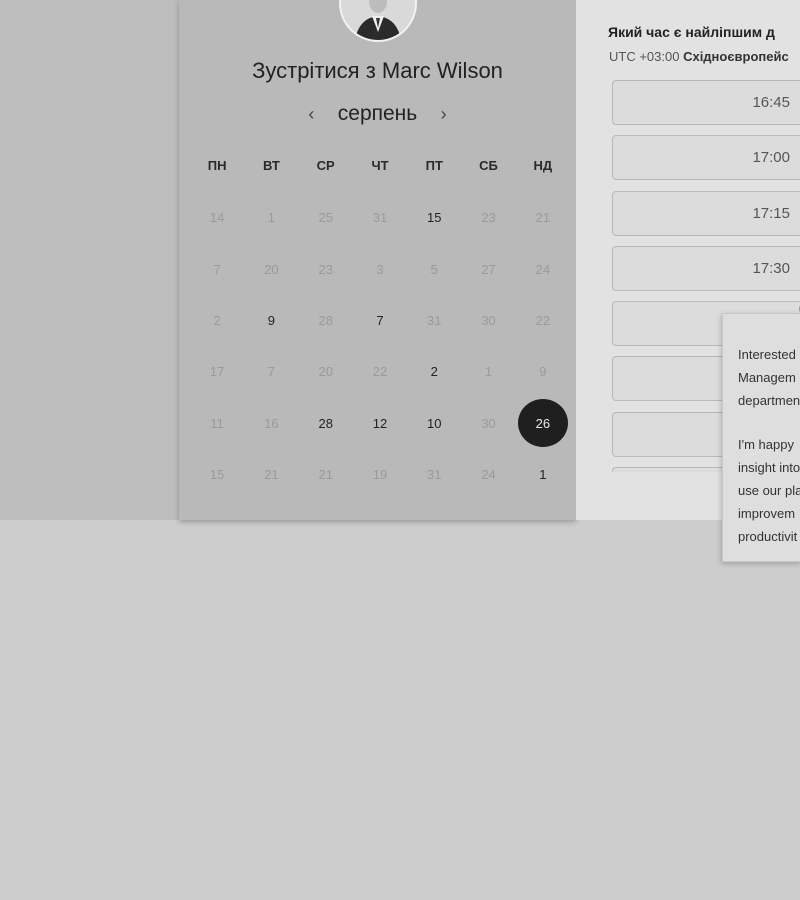 This screenshot has height=900, width=800. I want to click on popover-line: insight into, so click(769, 468).